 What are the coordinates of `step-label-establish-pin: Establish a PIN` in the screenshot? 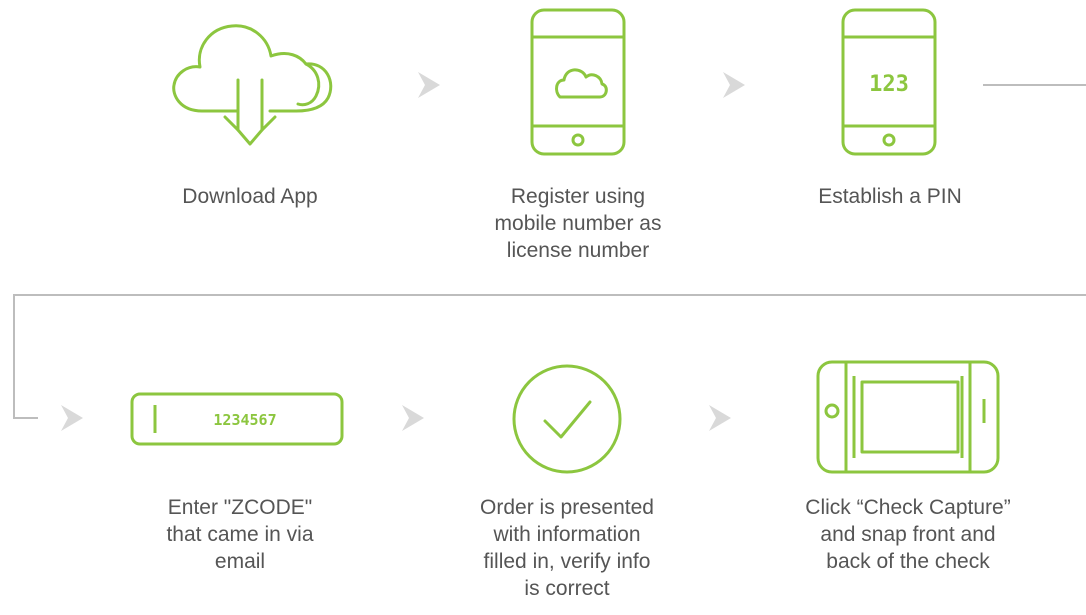 It's located at (890, 196).